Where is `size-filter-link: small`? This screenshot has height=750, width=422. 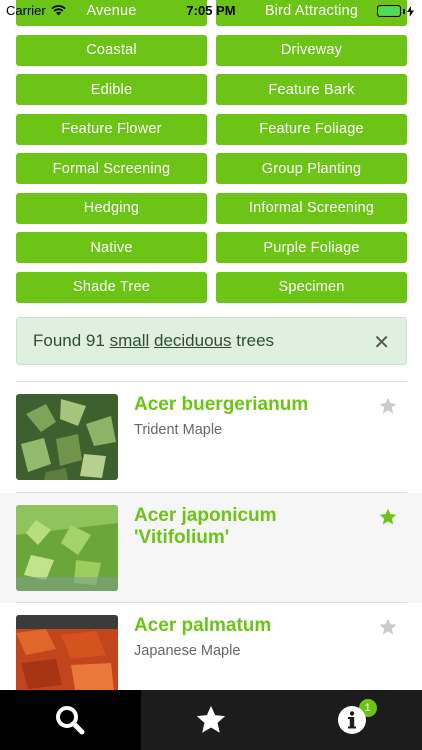 size-filter-link: small is located at coordinates (130, 341).